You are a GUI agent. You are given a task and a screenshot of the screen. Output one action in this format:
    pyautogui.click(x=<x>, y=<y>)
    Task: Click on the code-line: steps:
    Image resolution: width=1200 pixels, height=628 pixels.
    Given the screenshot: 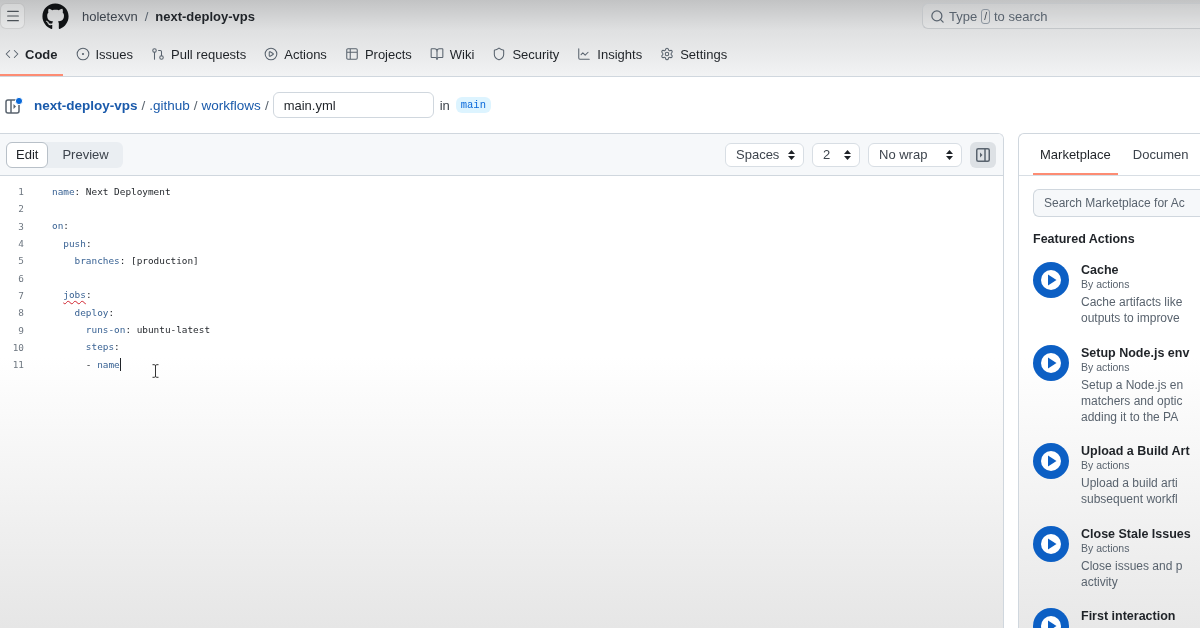 What is the action you would take?
    pyautogui.click(x=102, y=347)
    